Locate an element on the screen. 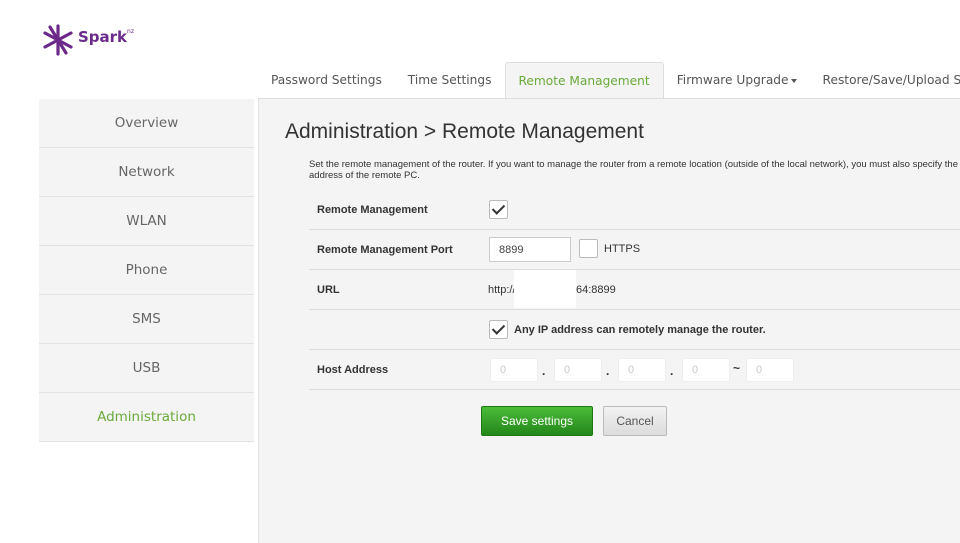 Image resolution: width=960 pixels, height=543 pixels. host-ip-octet-3: 0 is located at coordinates (642, 370).